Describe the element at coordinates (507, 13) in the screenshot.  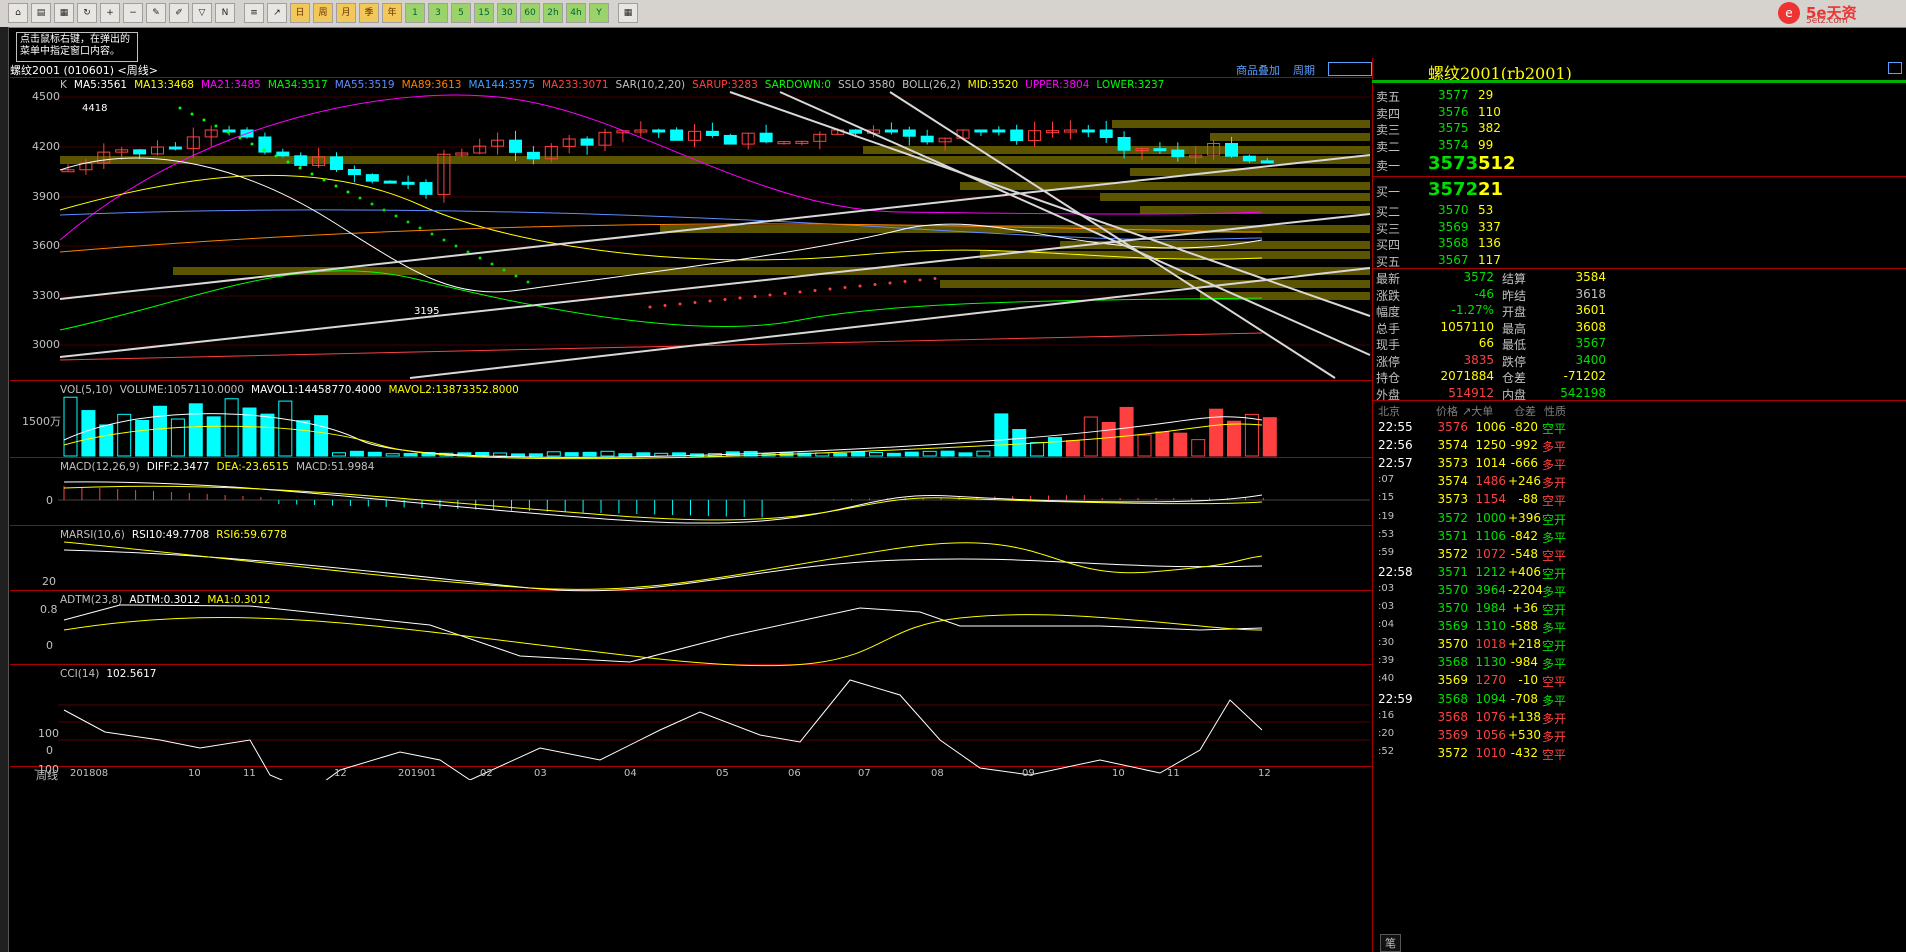
I see `period-button: 30` at that location.